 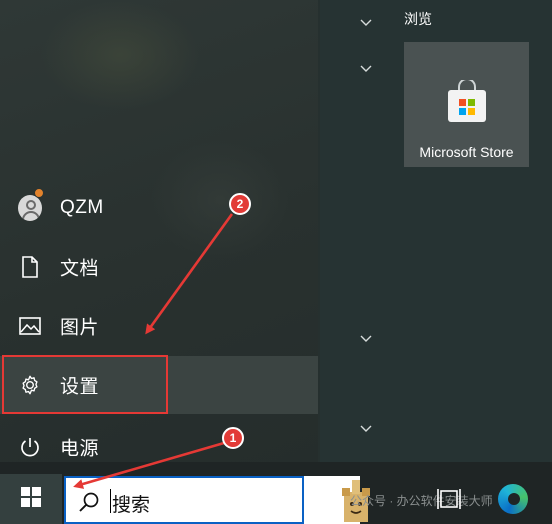 I want to click on power-icon, so click(x=30, y=447).